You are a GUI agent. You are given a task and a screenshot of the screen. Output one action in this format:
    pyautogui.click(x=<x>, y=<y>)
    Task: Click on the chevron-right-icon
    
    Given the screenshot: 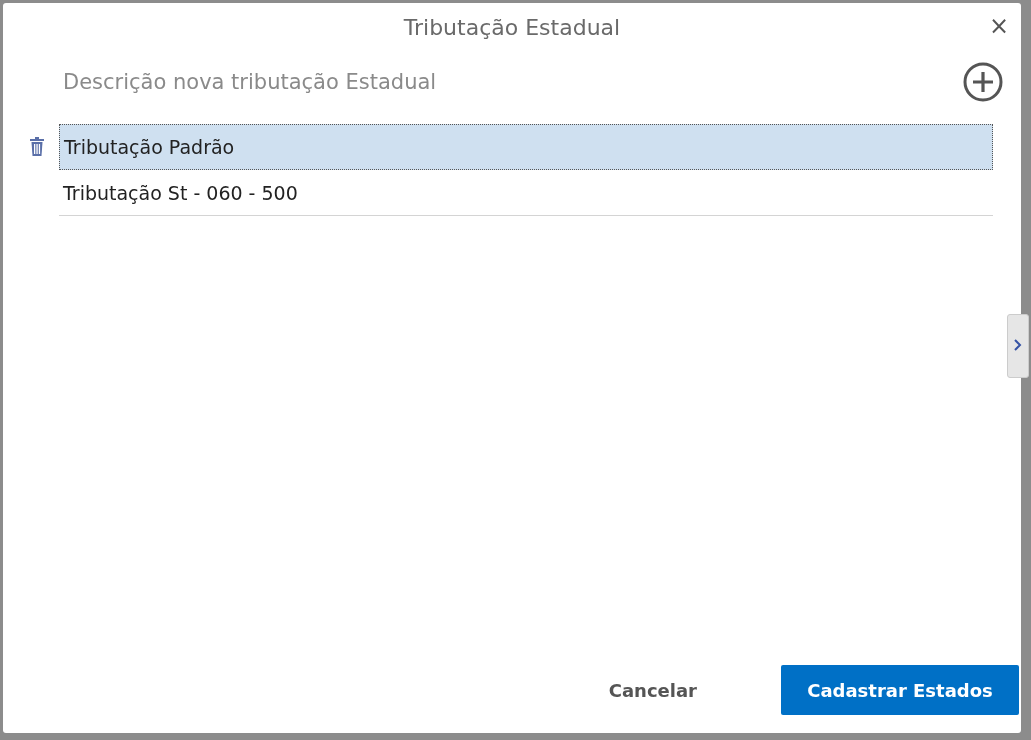 What is the action you would take?
    pyautogui.click(x=1018, y=344)
    